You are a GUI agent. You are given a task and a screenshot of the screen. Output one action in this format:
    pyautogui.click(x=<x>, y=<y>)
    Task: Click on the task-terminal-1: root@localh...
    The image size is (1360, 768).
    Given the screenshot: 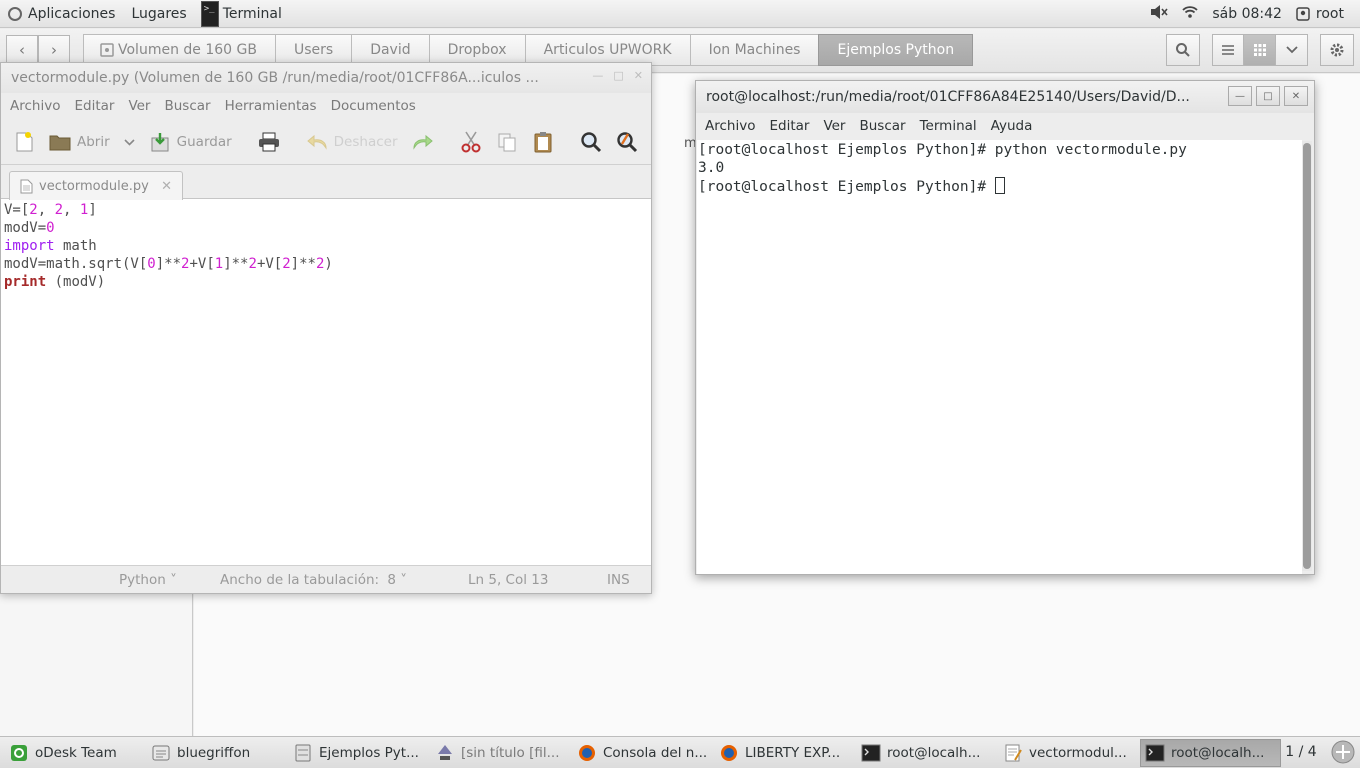 What is the action you would take?
    pyautogui.click(x=926, y=753)
    